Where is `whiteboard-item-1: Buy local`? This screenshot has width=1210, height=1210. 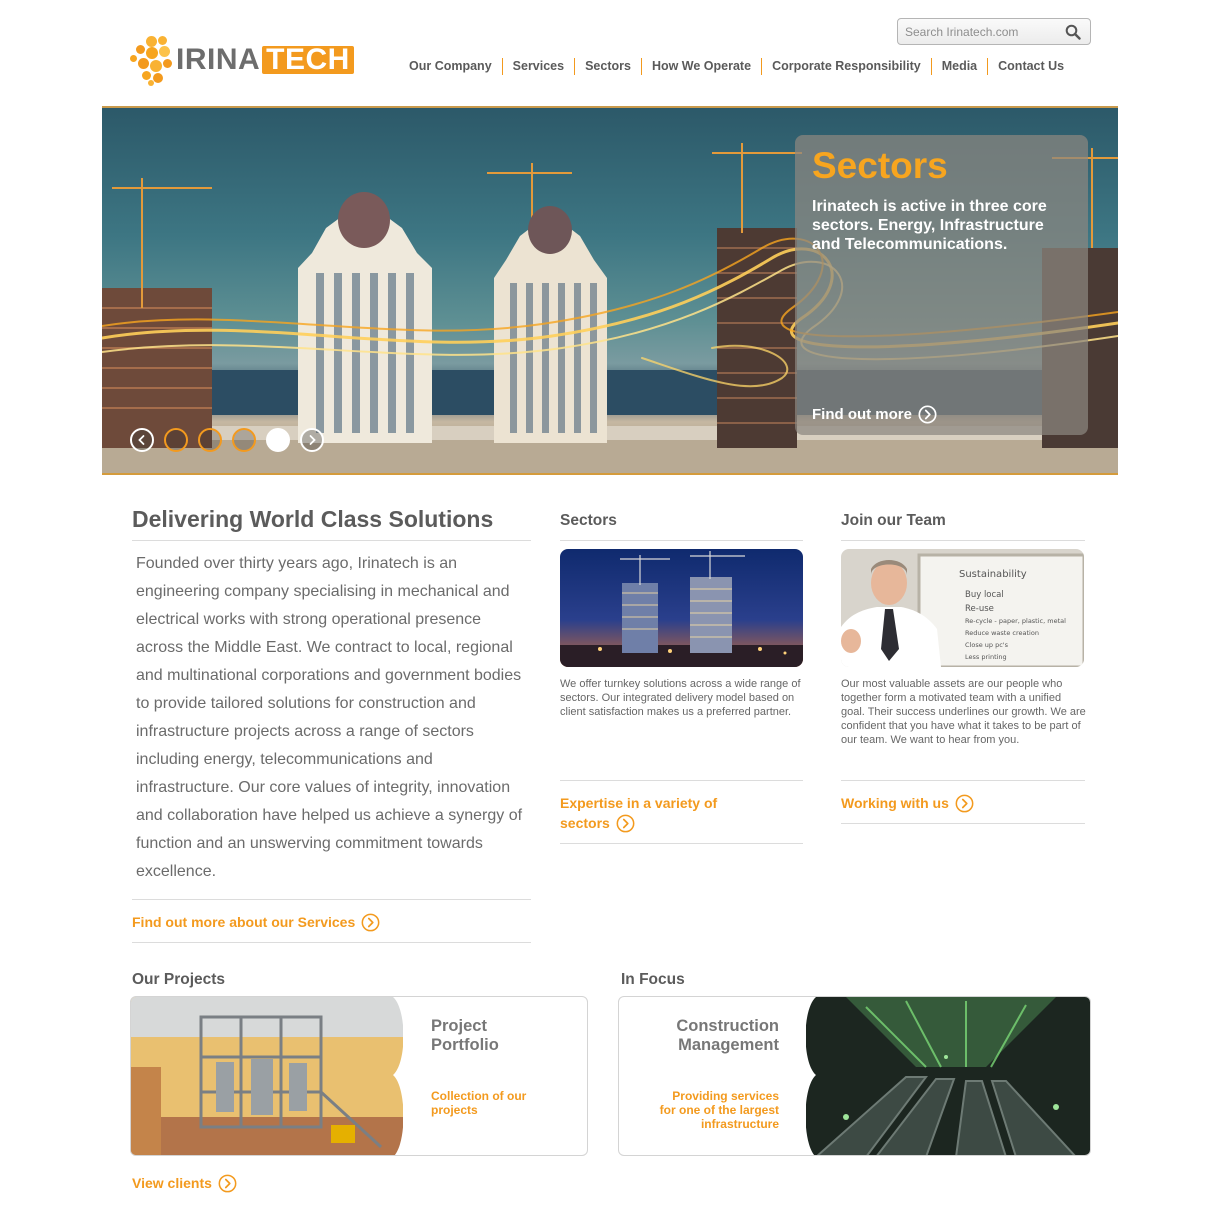 whiteboard-item-1: Buy local is located at coordinates (984, 595).